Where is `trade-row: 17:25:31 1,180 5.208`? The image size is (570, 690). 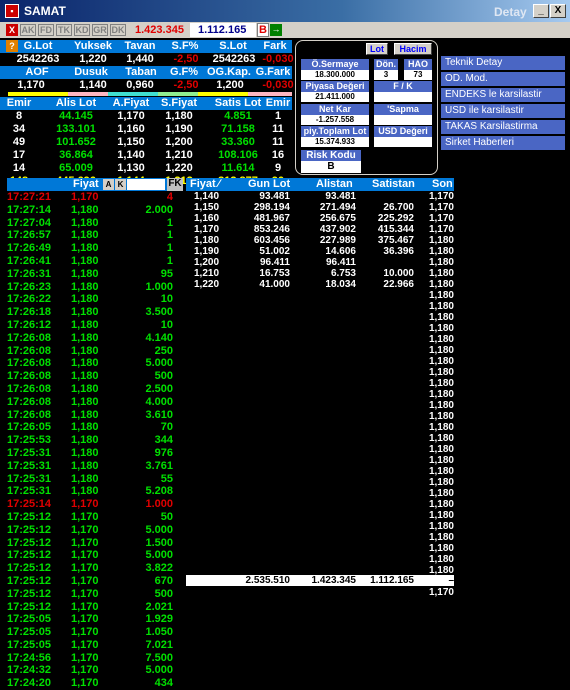
trade-row: 17:25:31 1,180 5.208 is located at coordinates (95, 491).